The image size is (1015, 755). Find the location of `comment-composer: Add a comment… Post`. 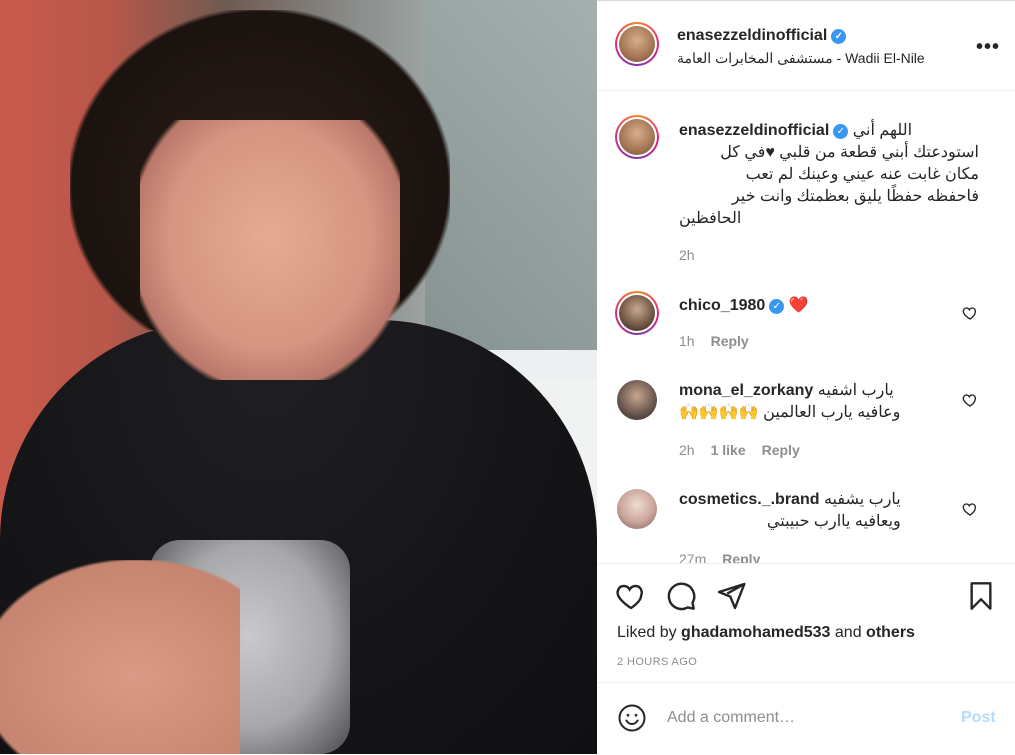

comment-composer: Add a comment… Post is located at coordinates (806, 718).